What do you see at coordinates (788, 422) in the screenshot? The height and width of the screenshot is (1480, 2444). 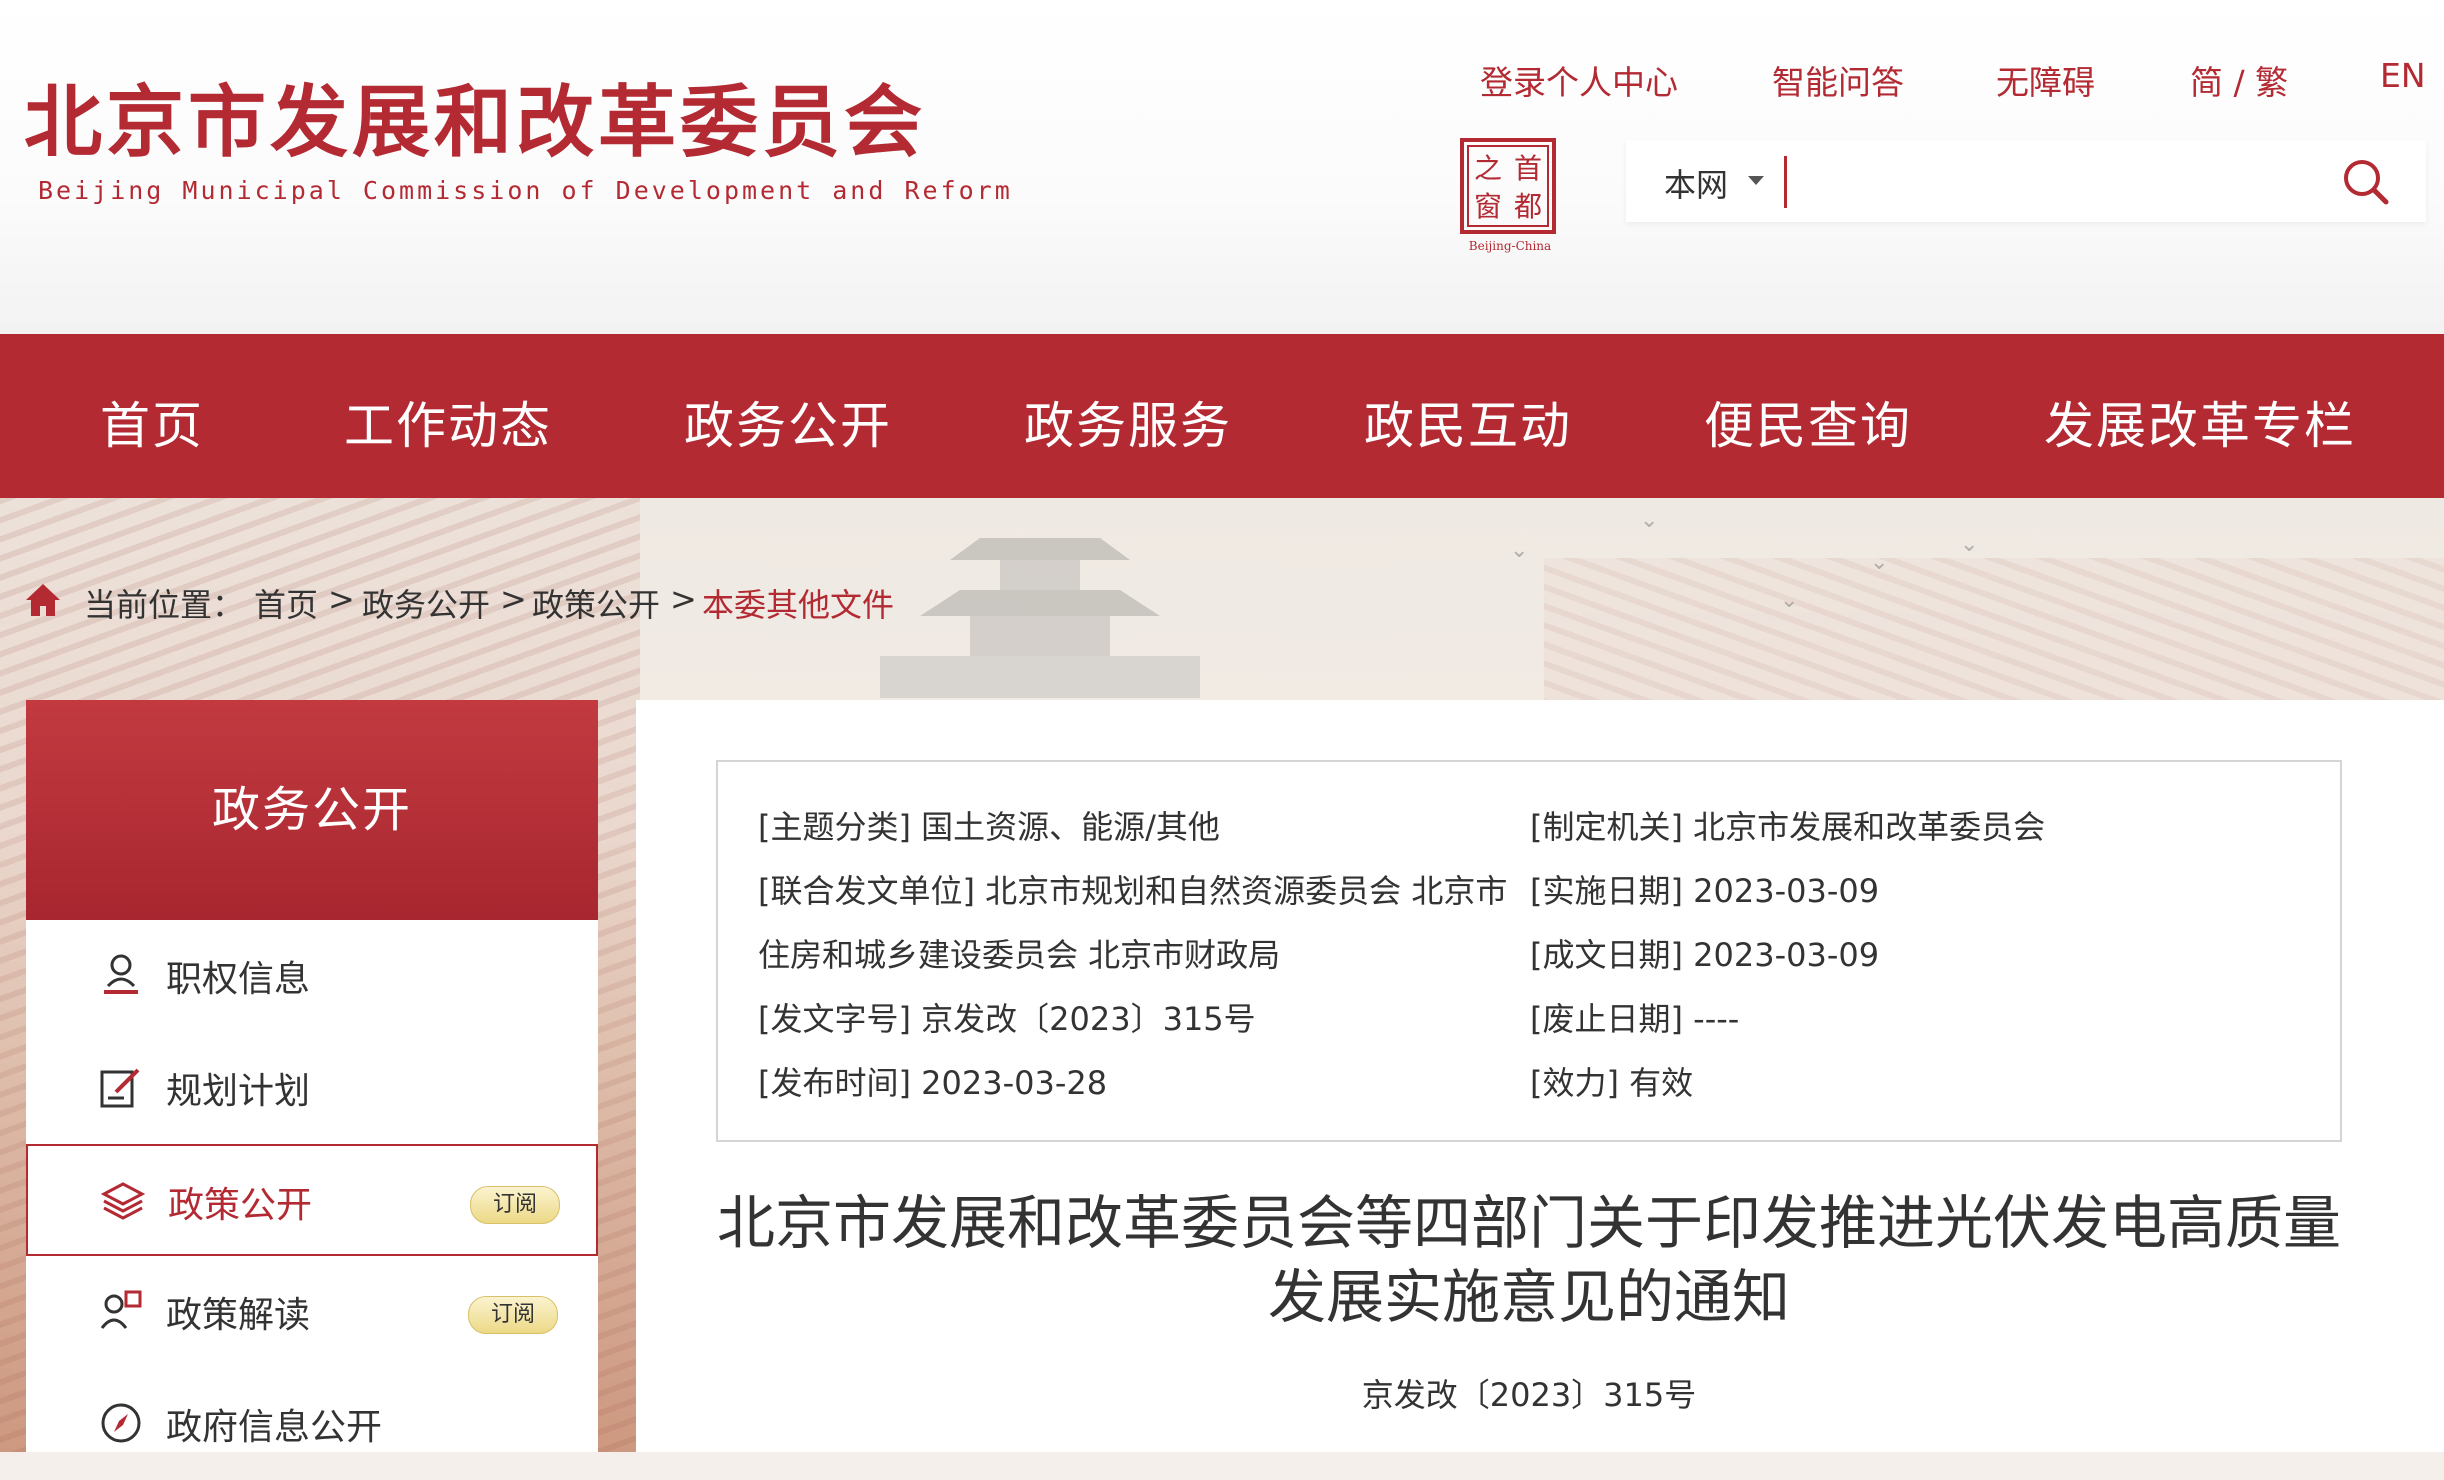 I see `nav-item-government-affairs: 政务公开` at bounding box center [788, 422].